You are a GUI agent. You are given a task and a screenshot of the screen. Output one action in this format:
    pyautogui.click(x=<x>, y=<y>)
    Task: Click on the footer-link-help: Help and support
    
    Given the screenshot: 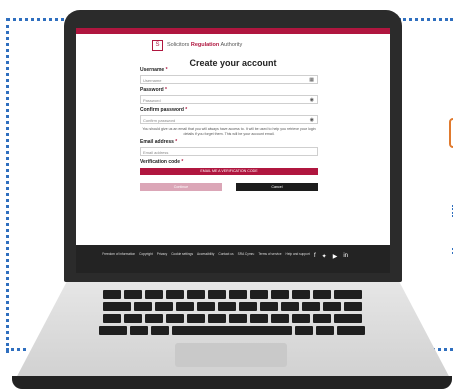 What is the action you would take?
    pyautogui.click(x=298, y=254)
    